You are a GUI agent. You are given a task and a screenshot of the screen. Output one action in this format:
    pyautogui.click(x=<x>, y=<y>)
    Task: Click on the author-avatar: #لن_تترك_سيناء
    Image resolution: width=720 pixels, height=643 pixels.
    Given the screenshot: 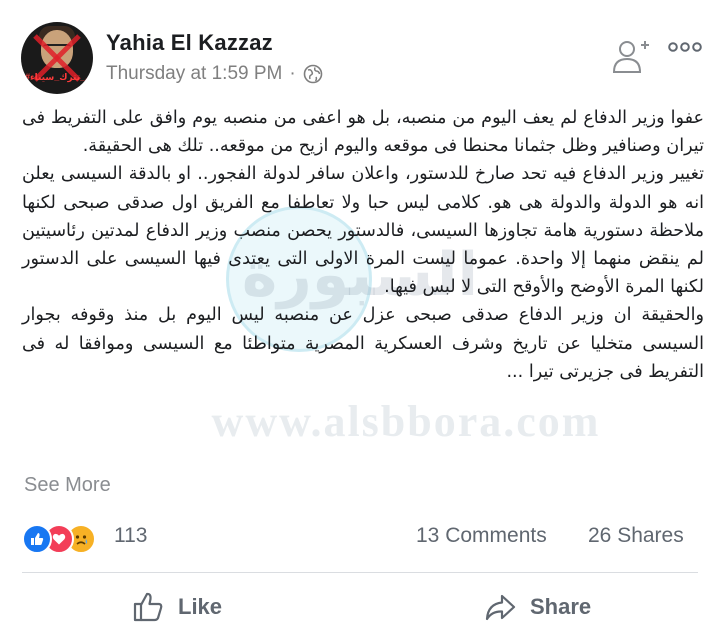 What is the action you would take?
    pyautogui.click(x=57, y=58)
    